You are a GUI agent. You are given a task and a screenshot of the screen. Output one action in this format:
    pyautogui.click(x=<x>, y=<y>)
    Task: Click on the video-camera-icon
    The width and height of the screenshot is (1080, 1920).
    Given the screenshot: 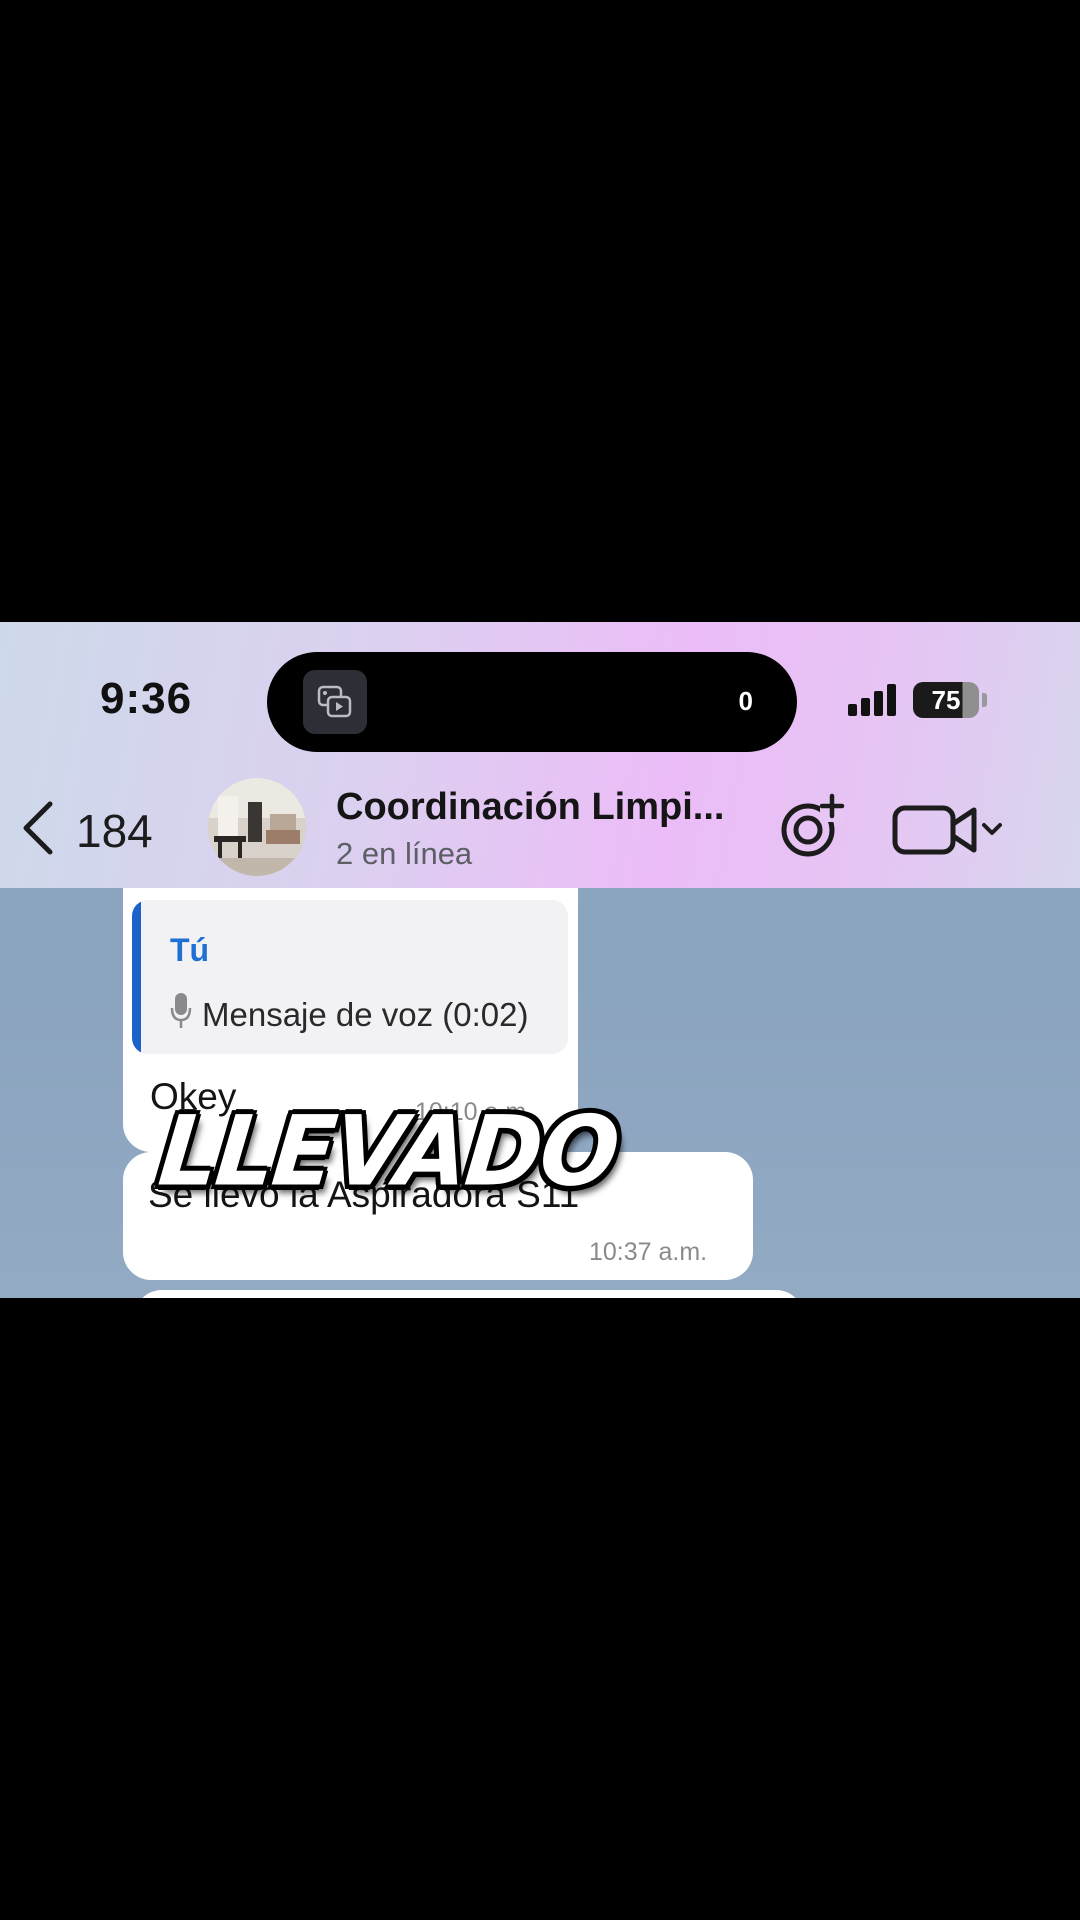 What is the action you would take?
    pyautogui.click(x=947, y=830)
    